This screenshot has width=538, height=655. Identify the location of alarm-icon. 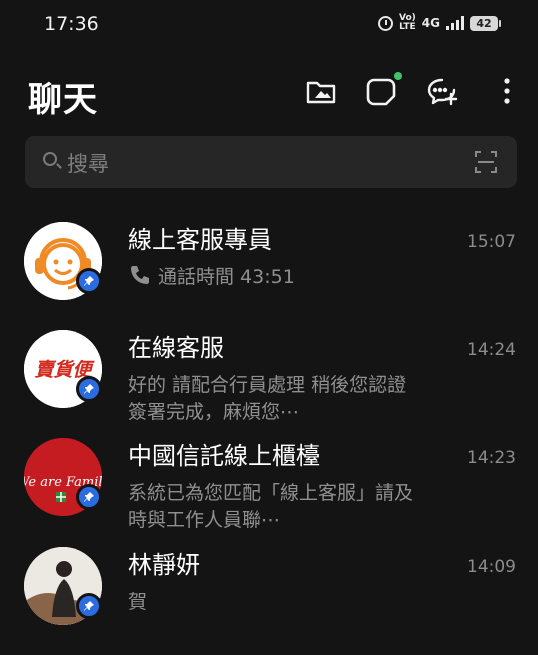
(386, 23).